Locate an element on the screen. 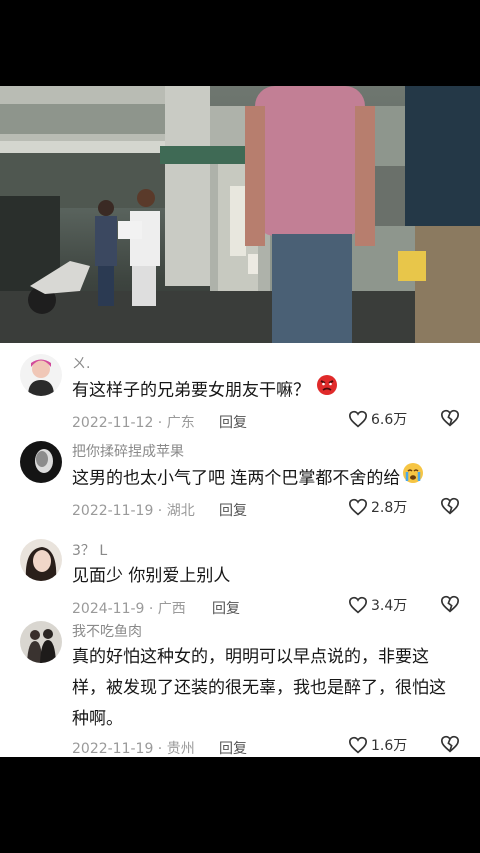  comment-text: 见面少 你别爱上别人 is located at coordinates (264, 576).